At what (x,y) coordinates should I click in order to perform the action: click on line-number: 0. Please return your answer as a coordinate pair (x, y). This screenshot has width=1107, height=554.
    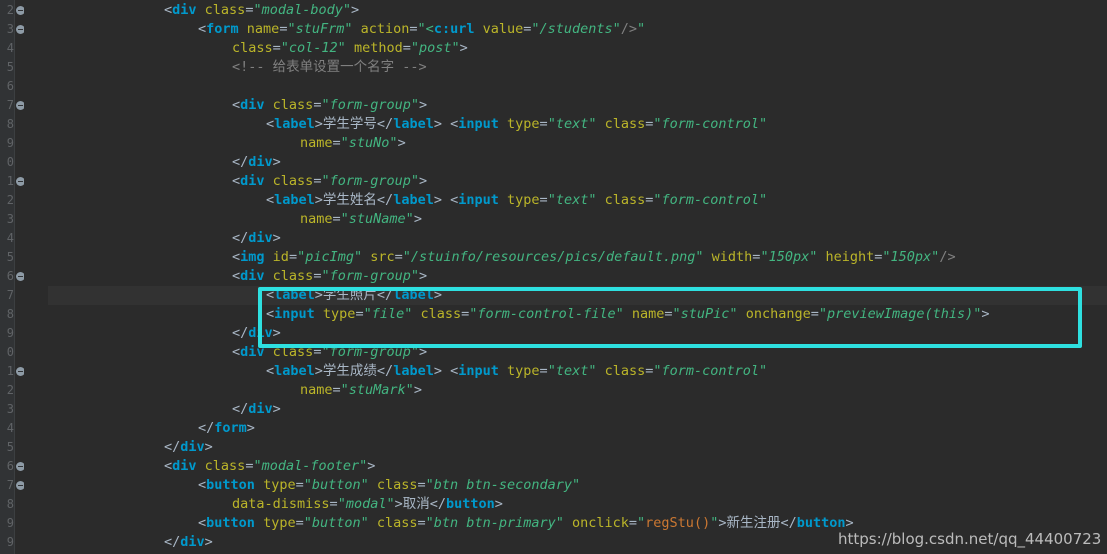
    Looking at the image, I should click on (10, 352).